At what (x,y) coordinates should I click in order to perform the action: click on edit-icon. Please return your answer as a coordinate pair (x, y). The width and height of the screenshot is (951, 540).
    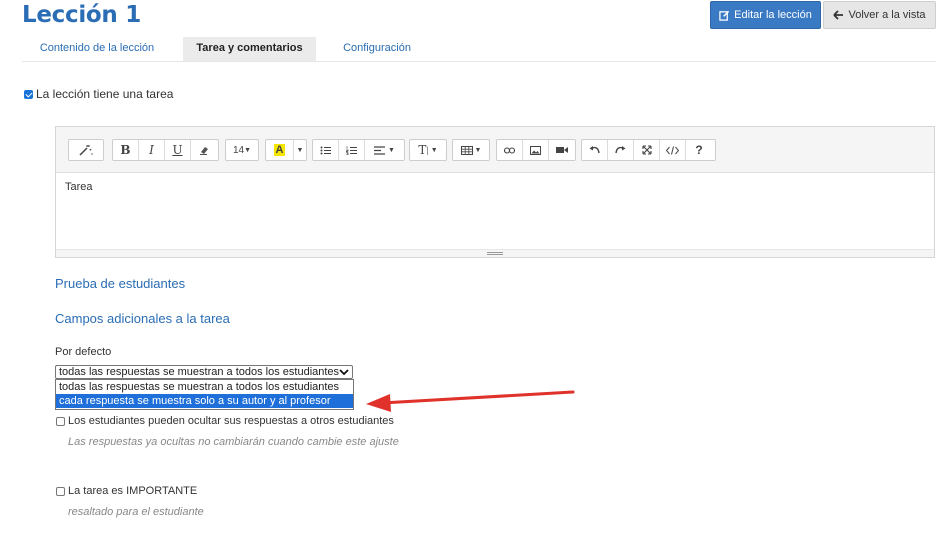
    Looking at the image, I should click on (724, 15).